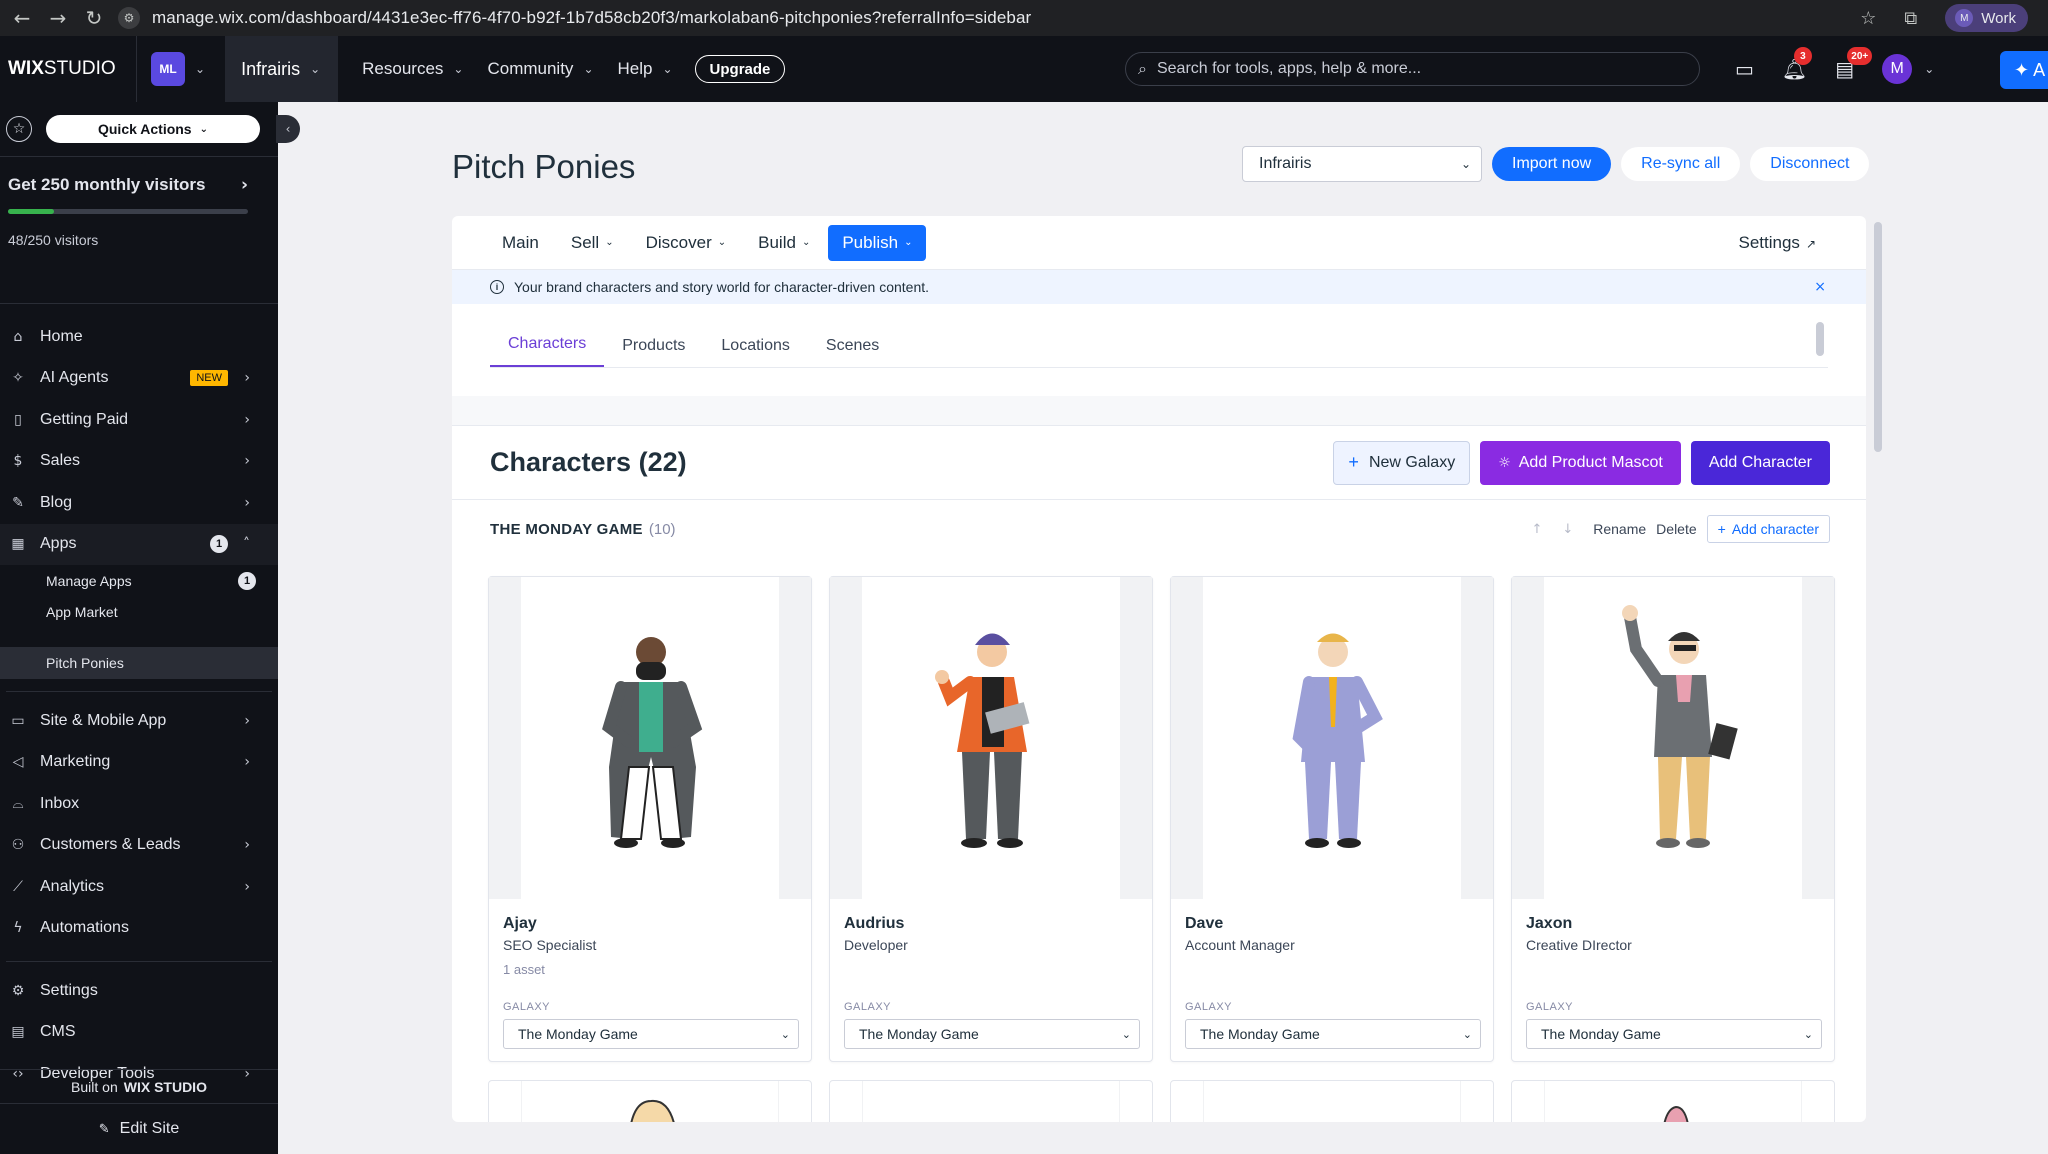 The image size is (2048, 1154). What do you see at coordinates (1353, 462) in the screenshot?
I see `plus-icon: +` at bounding box center [1353, 462].